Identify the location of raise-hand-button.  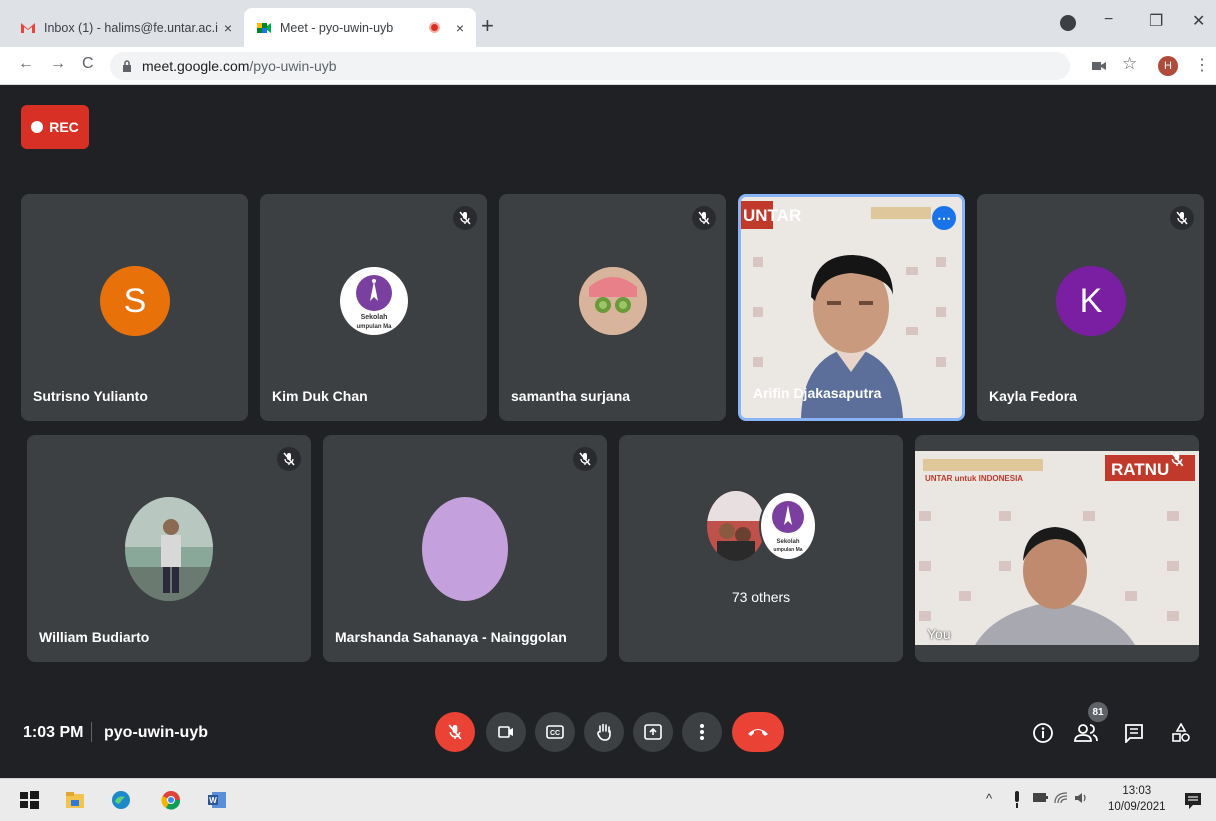
(604, 732).